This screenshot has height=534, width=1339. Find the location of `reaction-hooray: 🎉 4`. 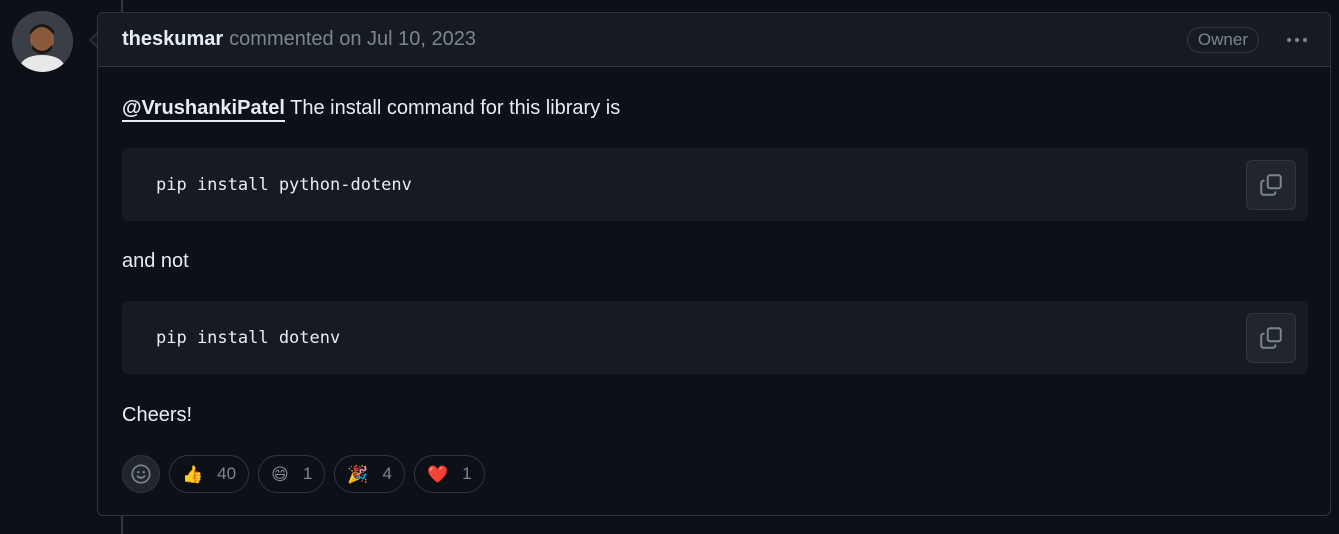

reaction-hooray: 🎉 4 is located at coordinates (369, 474).